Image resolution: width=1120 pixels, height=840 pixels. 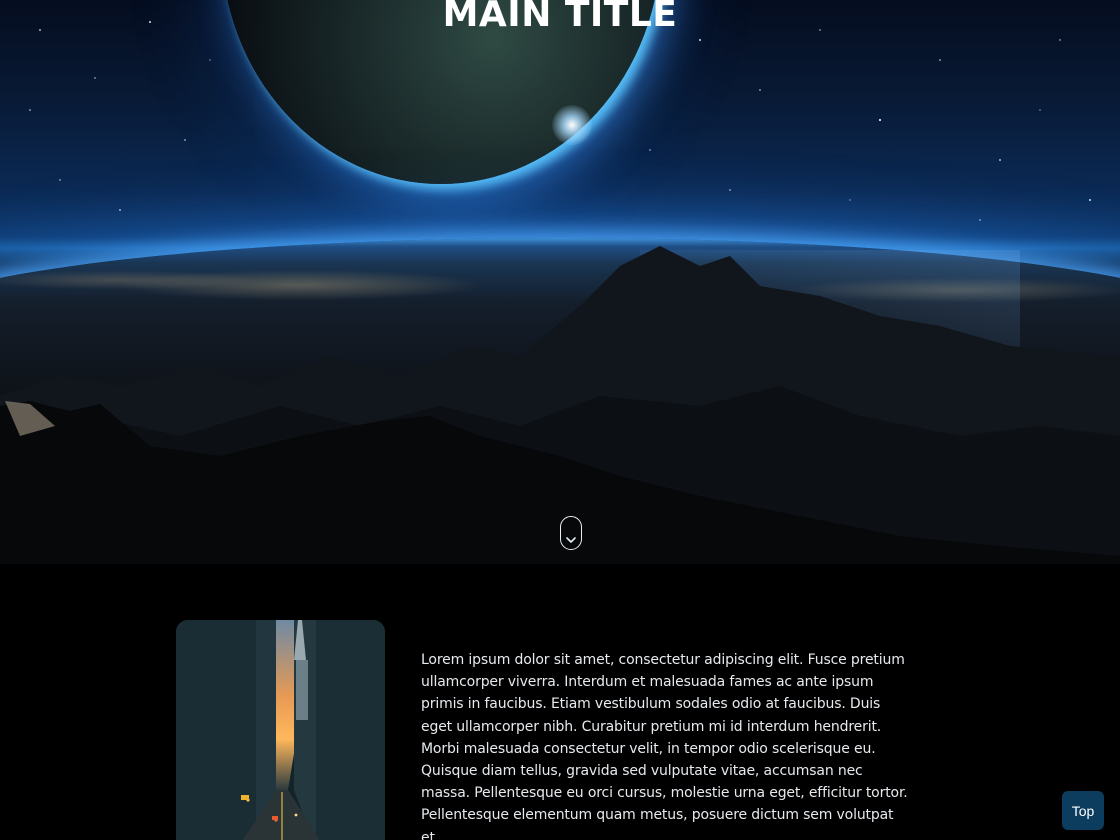 I want to click on main-title: MAIN TITLE, so click(x=560, y=17).